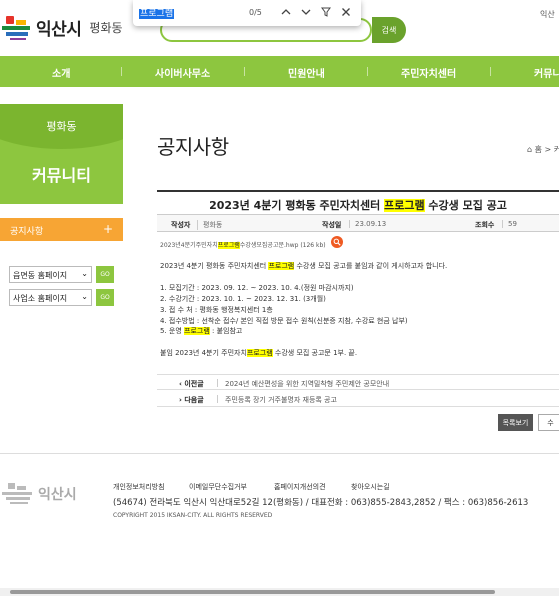  I want to click on site-logo: 익산시 평화동, so click(62, 27).